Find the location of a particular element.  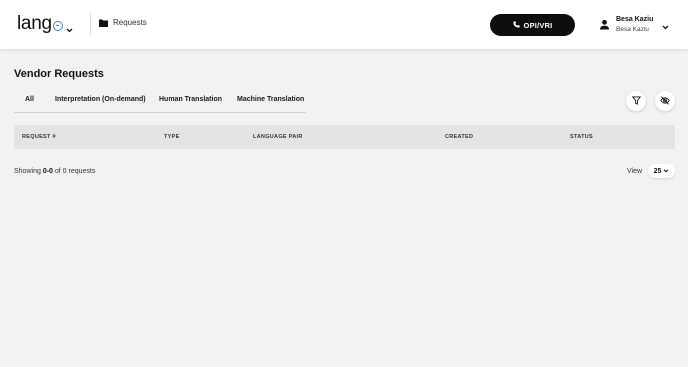

filter-icon is located at coordinates (636, 101).